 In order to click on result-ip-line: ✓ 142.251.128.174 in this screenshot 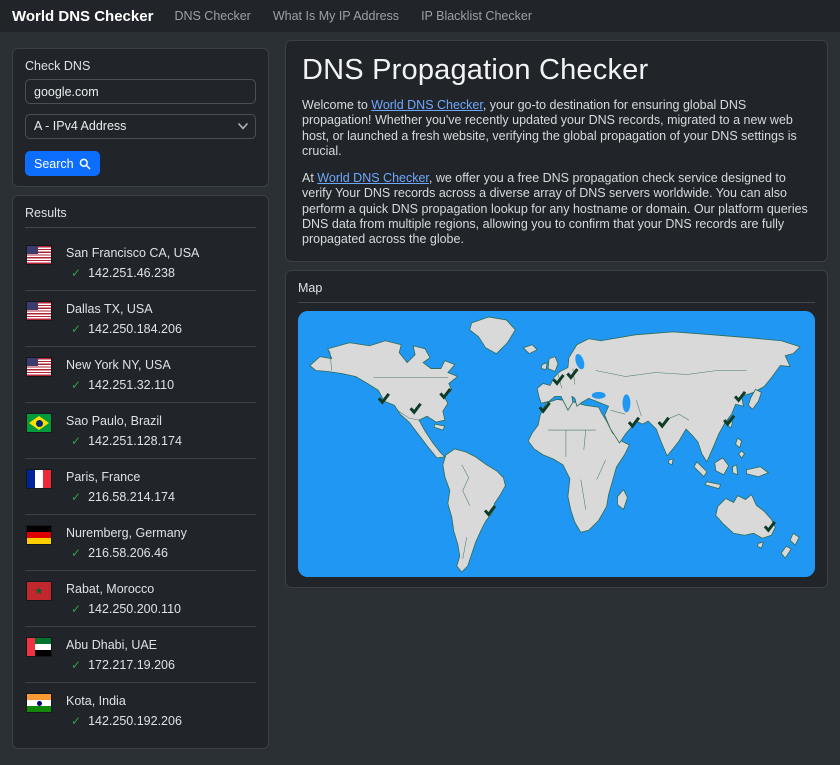, I will do `click(124, 441)`.